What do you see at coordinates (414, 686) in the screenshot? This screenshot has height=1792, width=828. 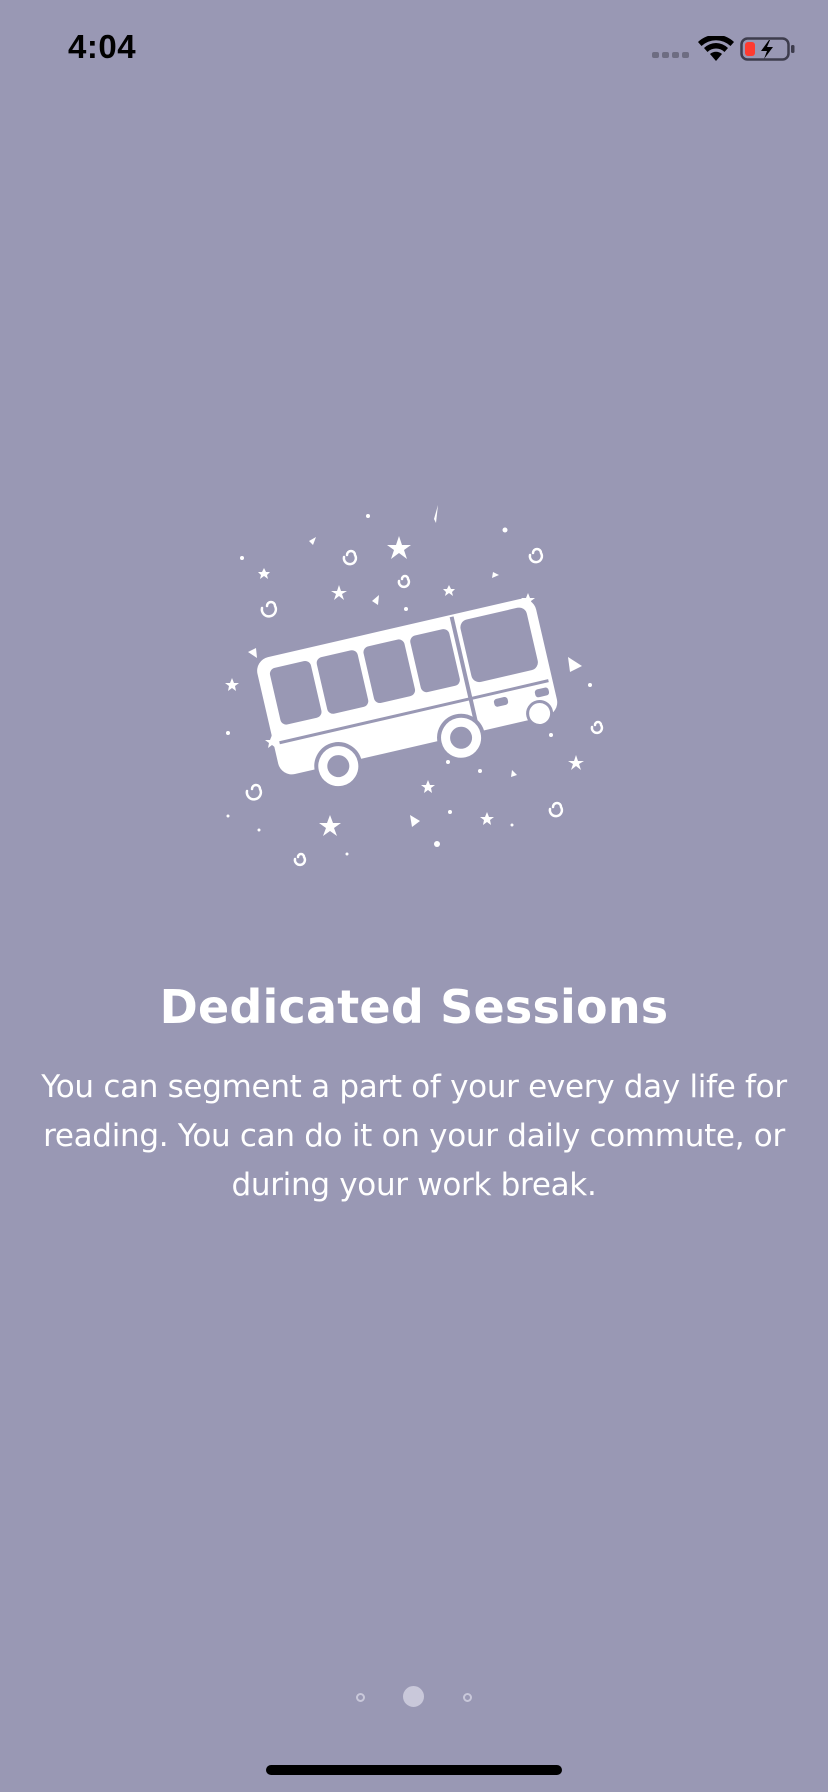 I see `bus-in-space-illustration` at bounding box center [414, 686].